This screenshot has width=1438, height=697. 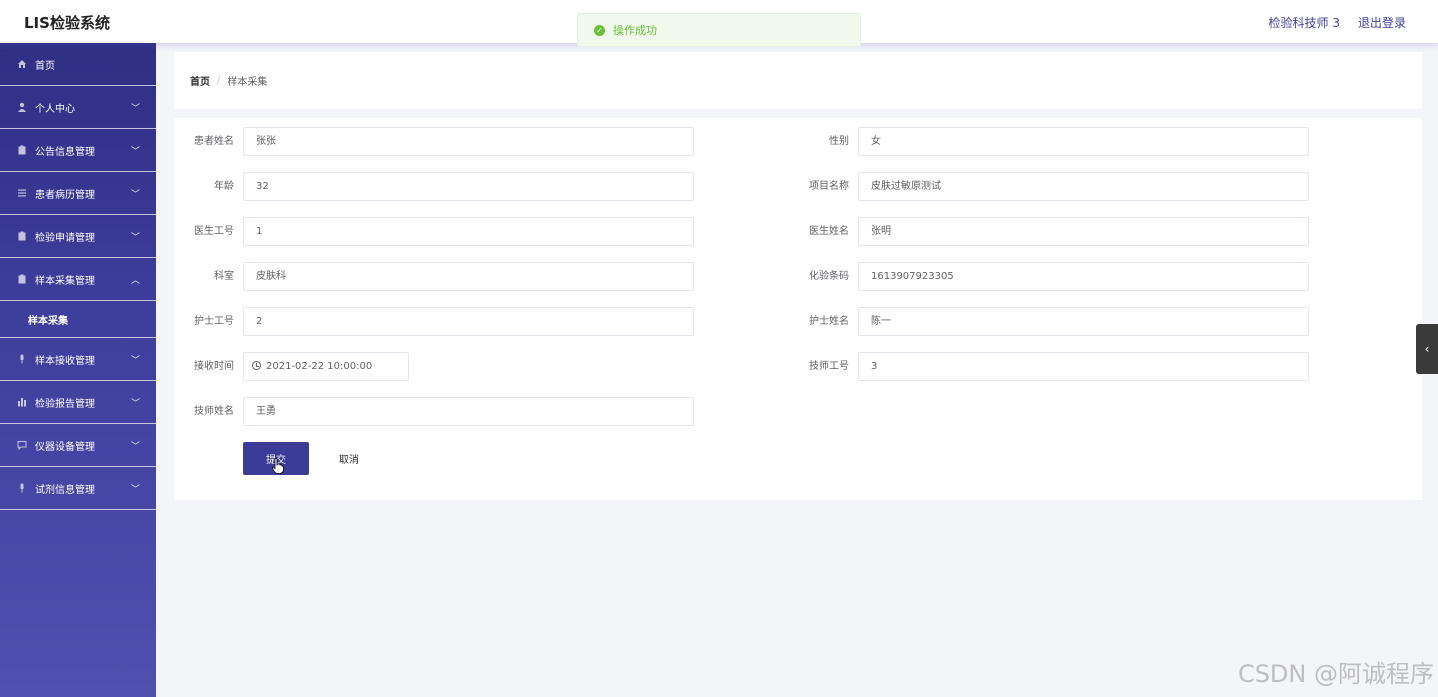 I want to click on sidebar-item-label: 样本采集管理, so click(x=65, y=281).